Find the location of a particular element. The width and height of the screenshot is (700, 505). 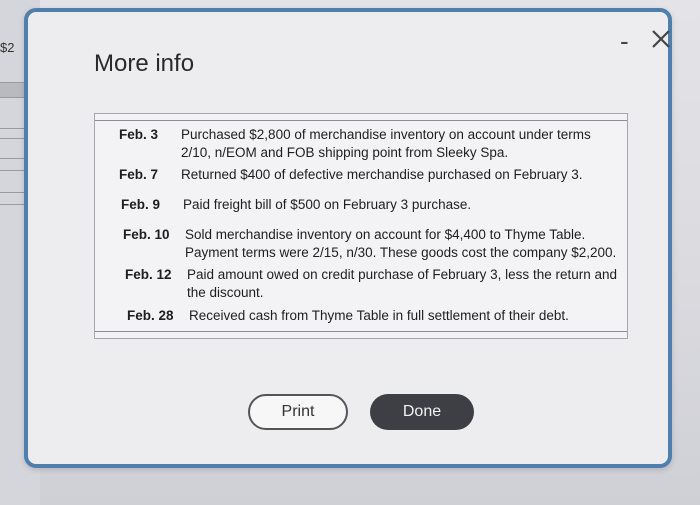

entry-date: Feb. 3 is located at coordinates (139, 134).